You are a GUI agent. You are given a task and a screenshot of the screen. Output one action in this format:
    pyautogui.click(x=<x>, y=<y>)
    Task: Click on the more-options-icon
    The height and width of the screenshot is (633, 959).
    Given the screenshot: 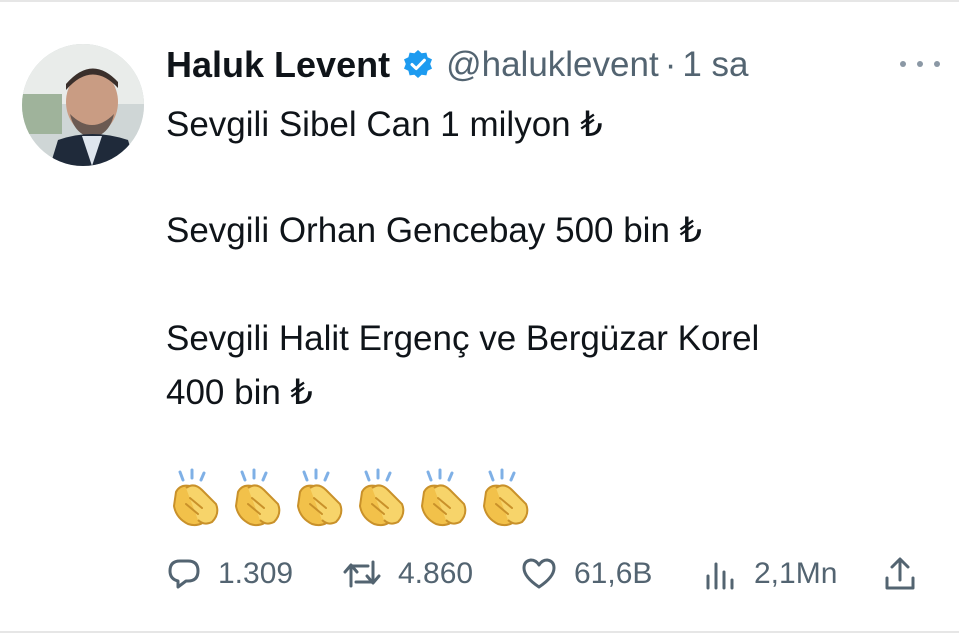 What is the action you would take?
    pyautogui.click(x=920, y=64)
    